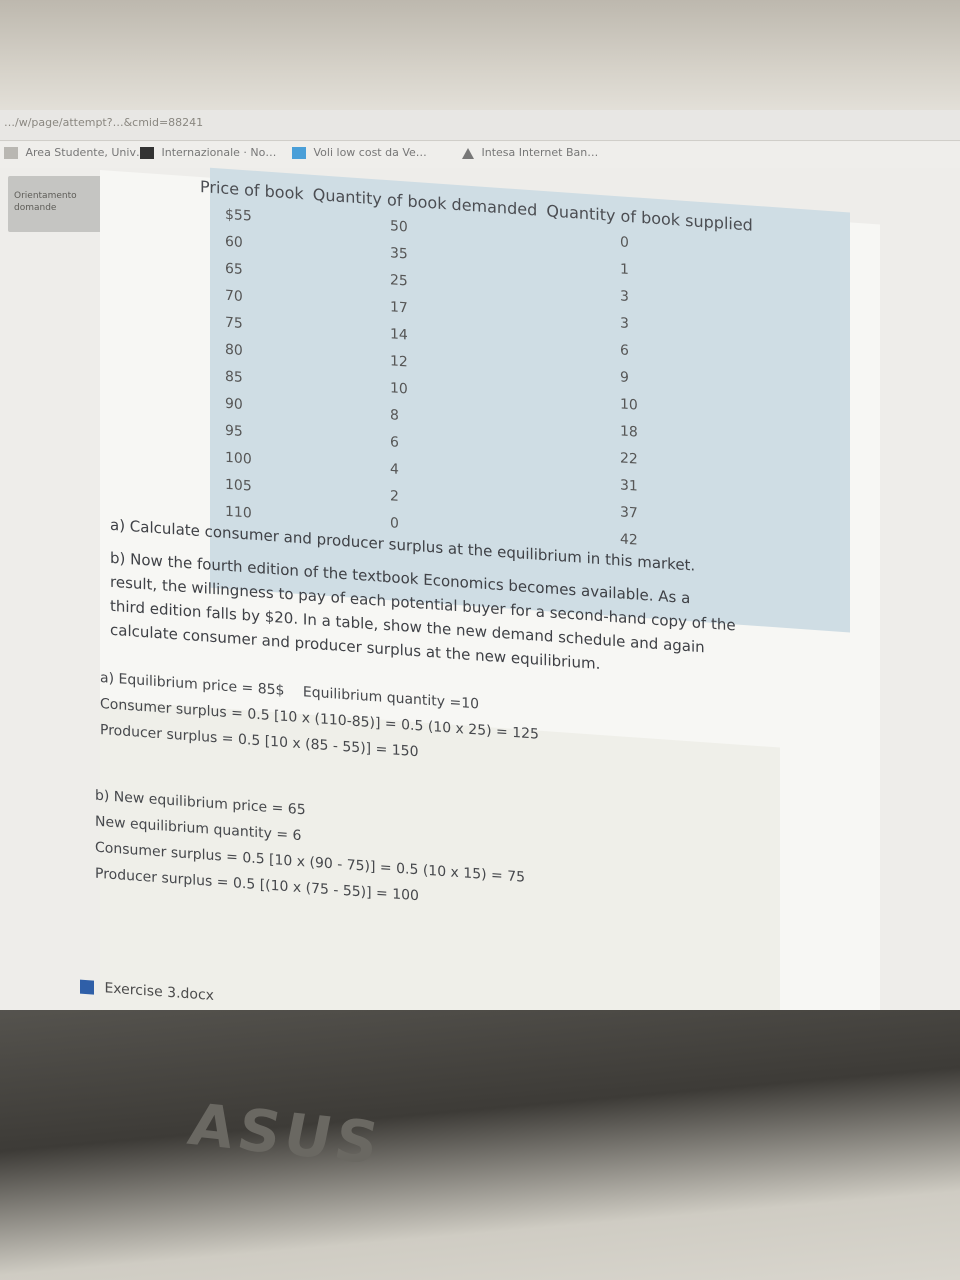 Image resolution: width=960 pixels, height=1280 pixels. Describe the element at coordinates (394, 496) in the screenshot. I see `quantity-demanded-cell: 2` at that location.